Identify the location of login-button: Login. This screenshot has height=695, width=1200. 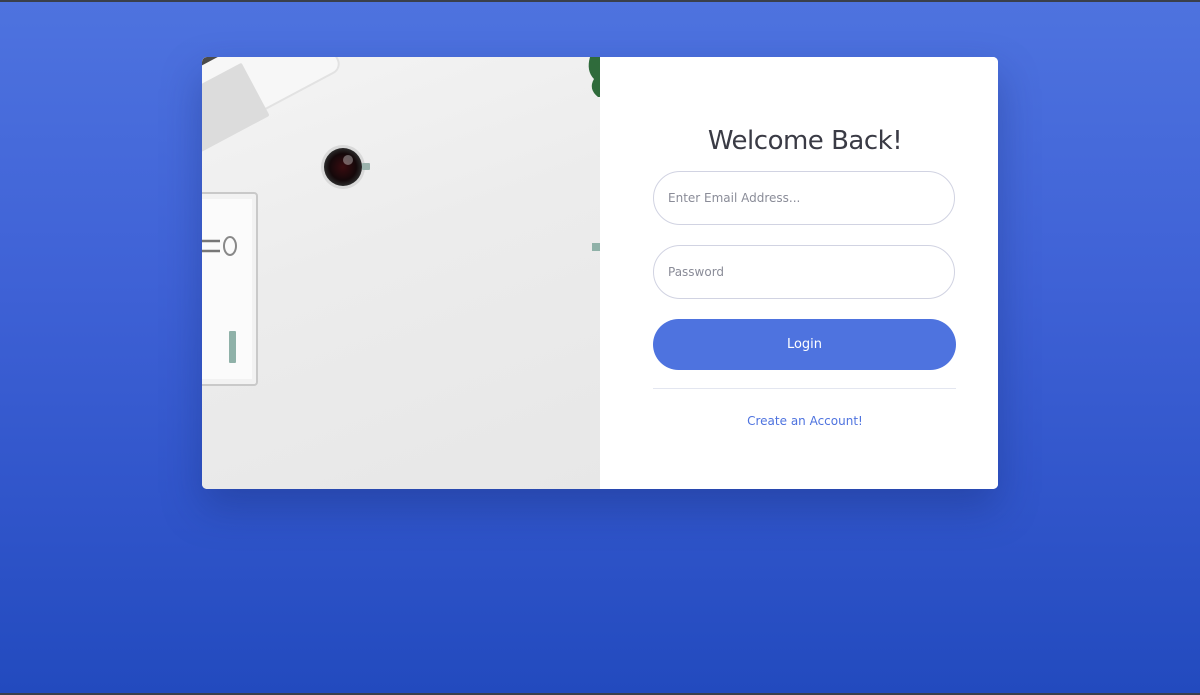
(804, 344).